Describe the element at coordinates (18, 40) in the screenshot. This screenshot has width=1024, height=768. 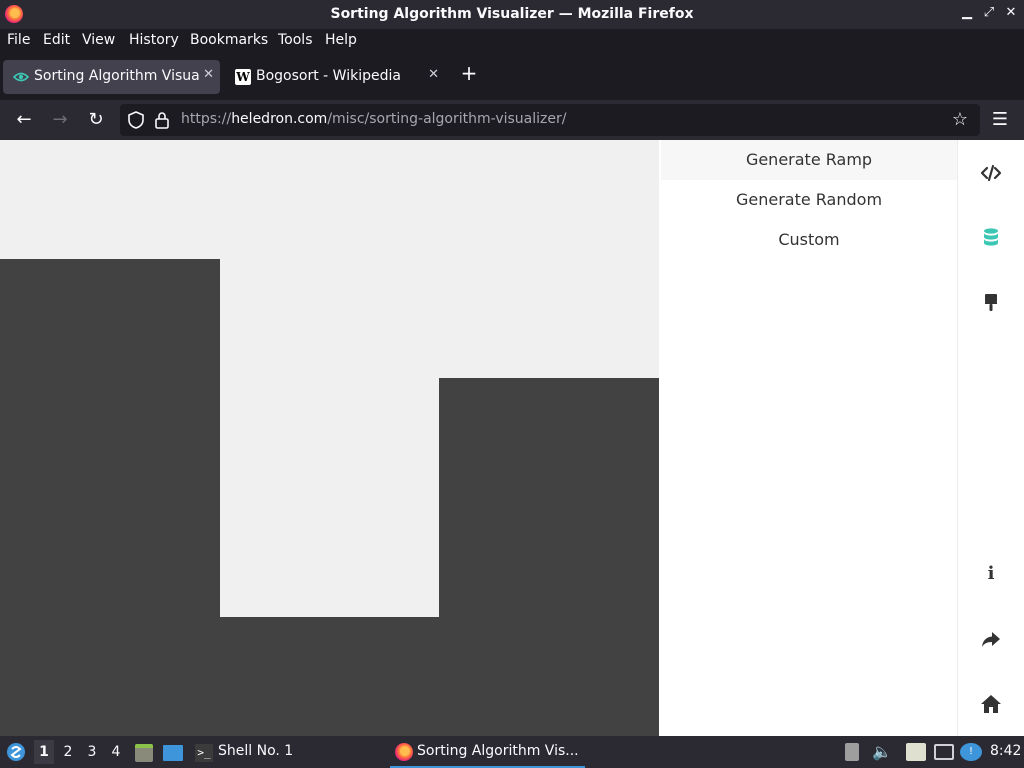
I see `menu-file: File` at that location.